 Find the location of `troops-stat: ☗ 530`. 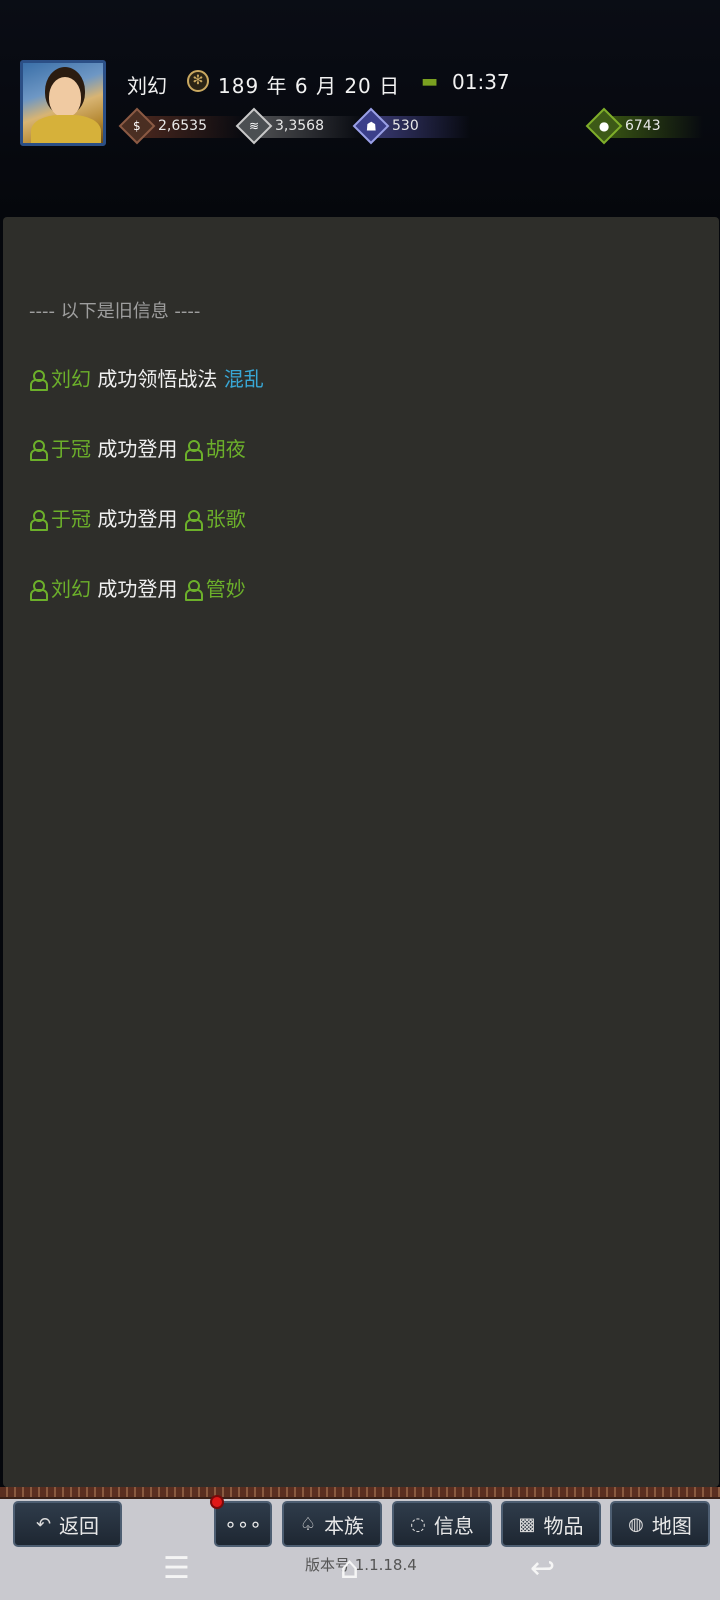

troops-stat: ☗ 530 is located at coordinates (411, 126).